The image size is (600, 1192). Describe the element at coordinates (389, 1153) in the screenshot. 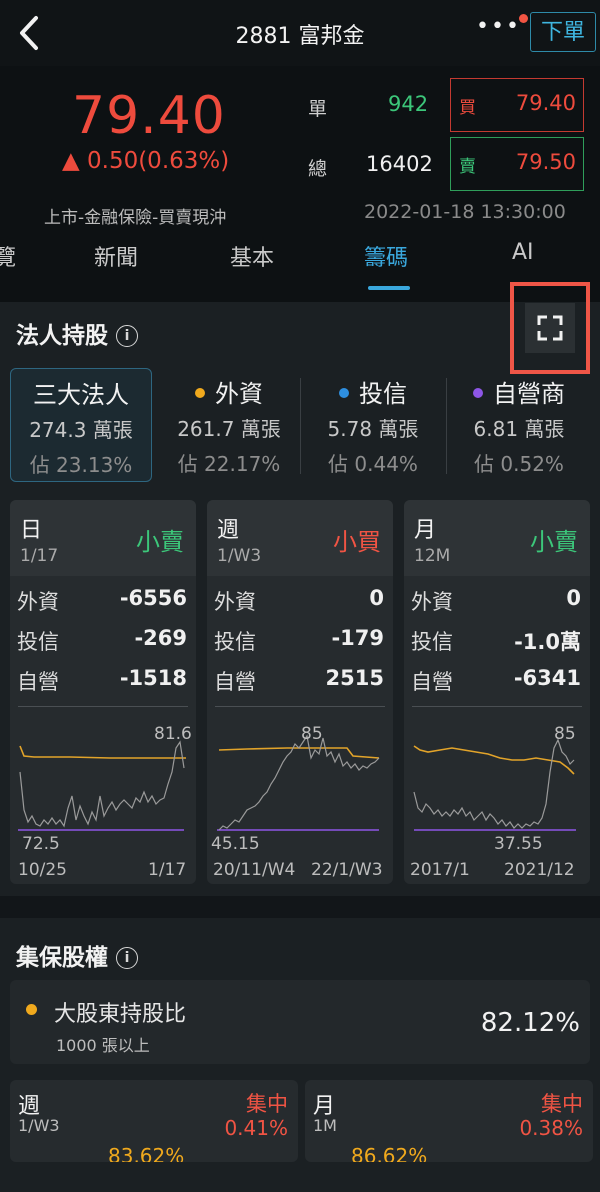

I see `custody-value: 86.62%` at that location.